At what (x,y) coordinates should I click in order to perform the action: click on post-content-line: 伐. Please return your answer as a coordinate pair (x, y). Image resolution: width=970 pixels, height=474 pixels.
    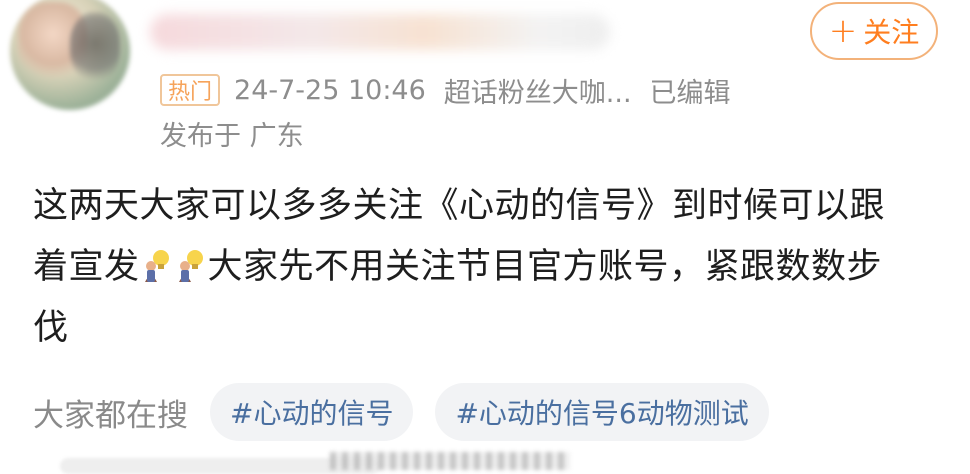
    Looking at the image, I should click on (51, 328).